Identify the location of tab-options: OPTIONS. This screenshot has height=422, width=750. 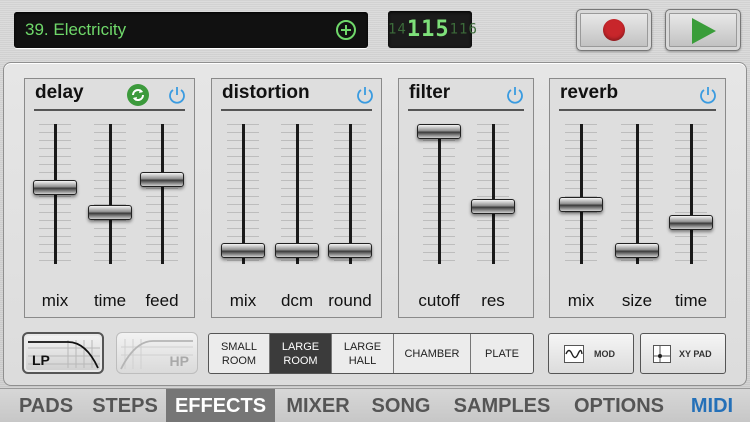
(619, 405).